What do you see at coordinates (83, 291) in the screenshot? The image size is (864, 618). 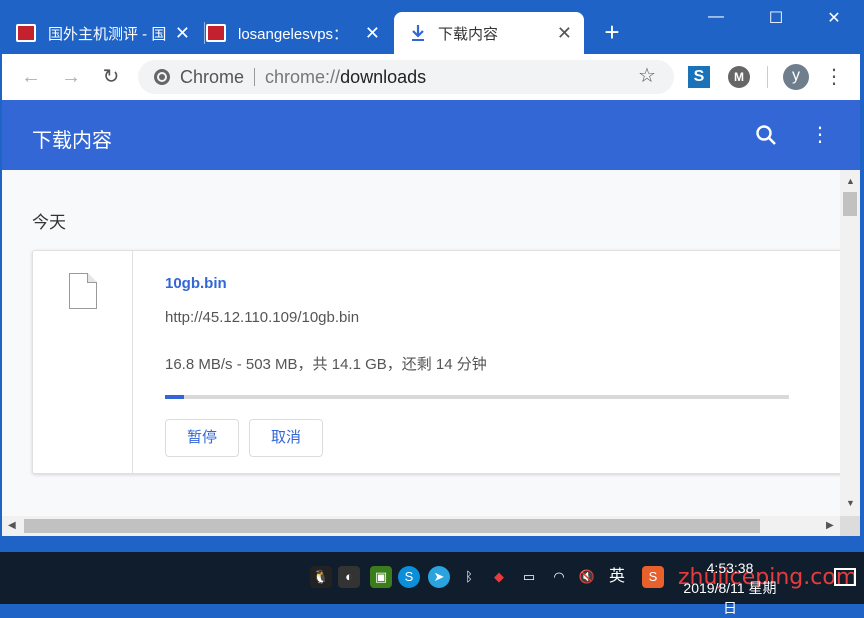 I see `file-icon` at bounding box center [83, 291].